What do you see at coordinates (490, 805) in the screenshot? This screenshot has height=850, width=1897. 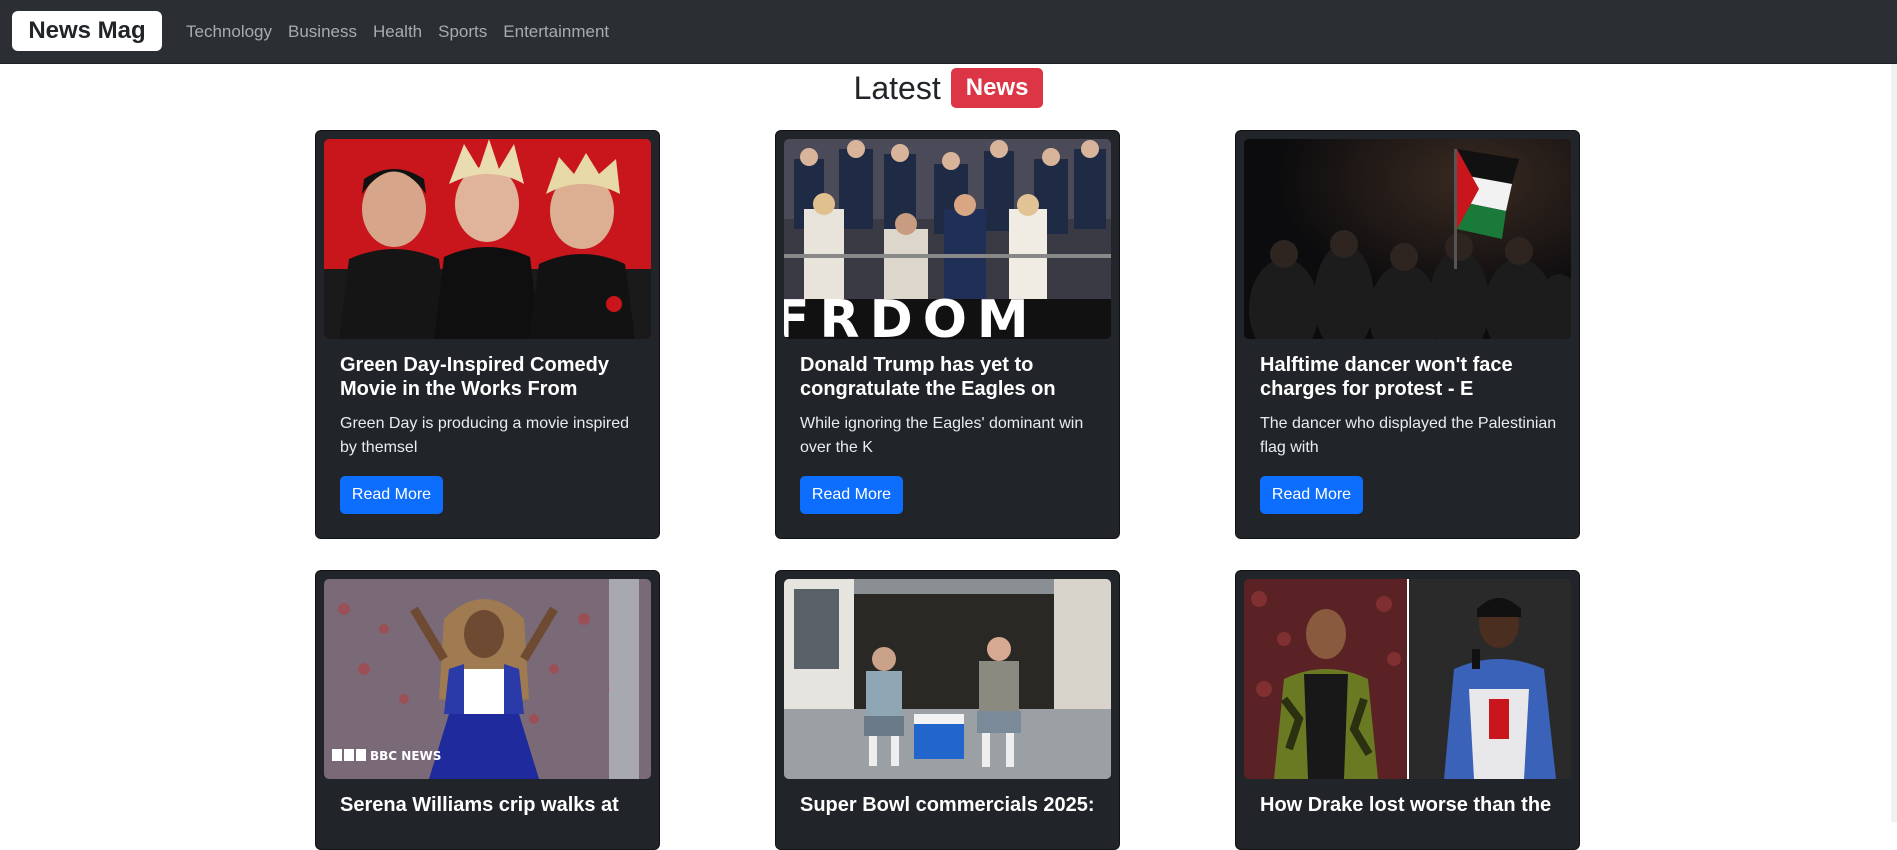 I see `article-title: Serena Williams crip walks at` at bounding box center [490, 805].